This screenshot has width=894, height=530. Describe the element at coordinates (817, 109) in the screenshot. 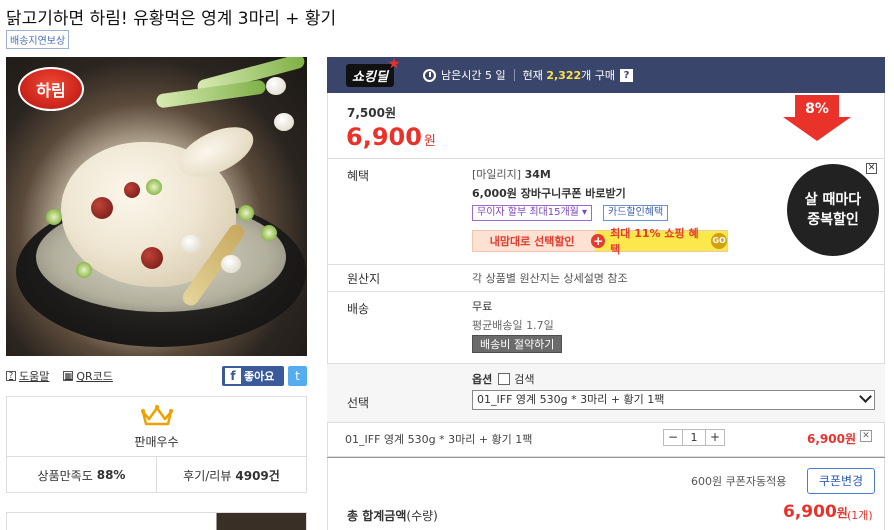

I see `discount-rate: 8%` at that location.